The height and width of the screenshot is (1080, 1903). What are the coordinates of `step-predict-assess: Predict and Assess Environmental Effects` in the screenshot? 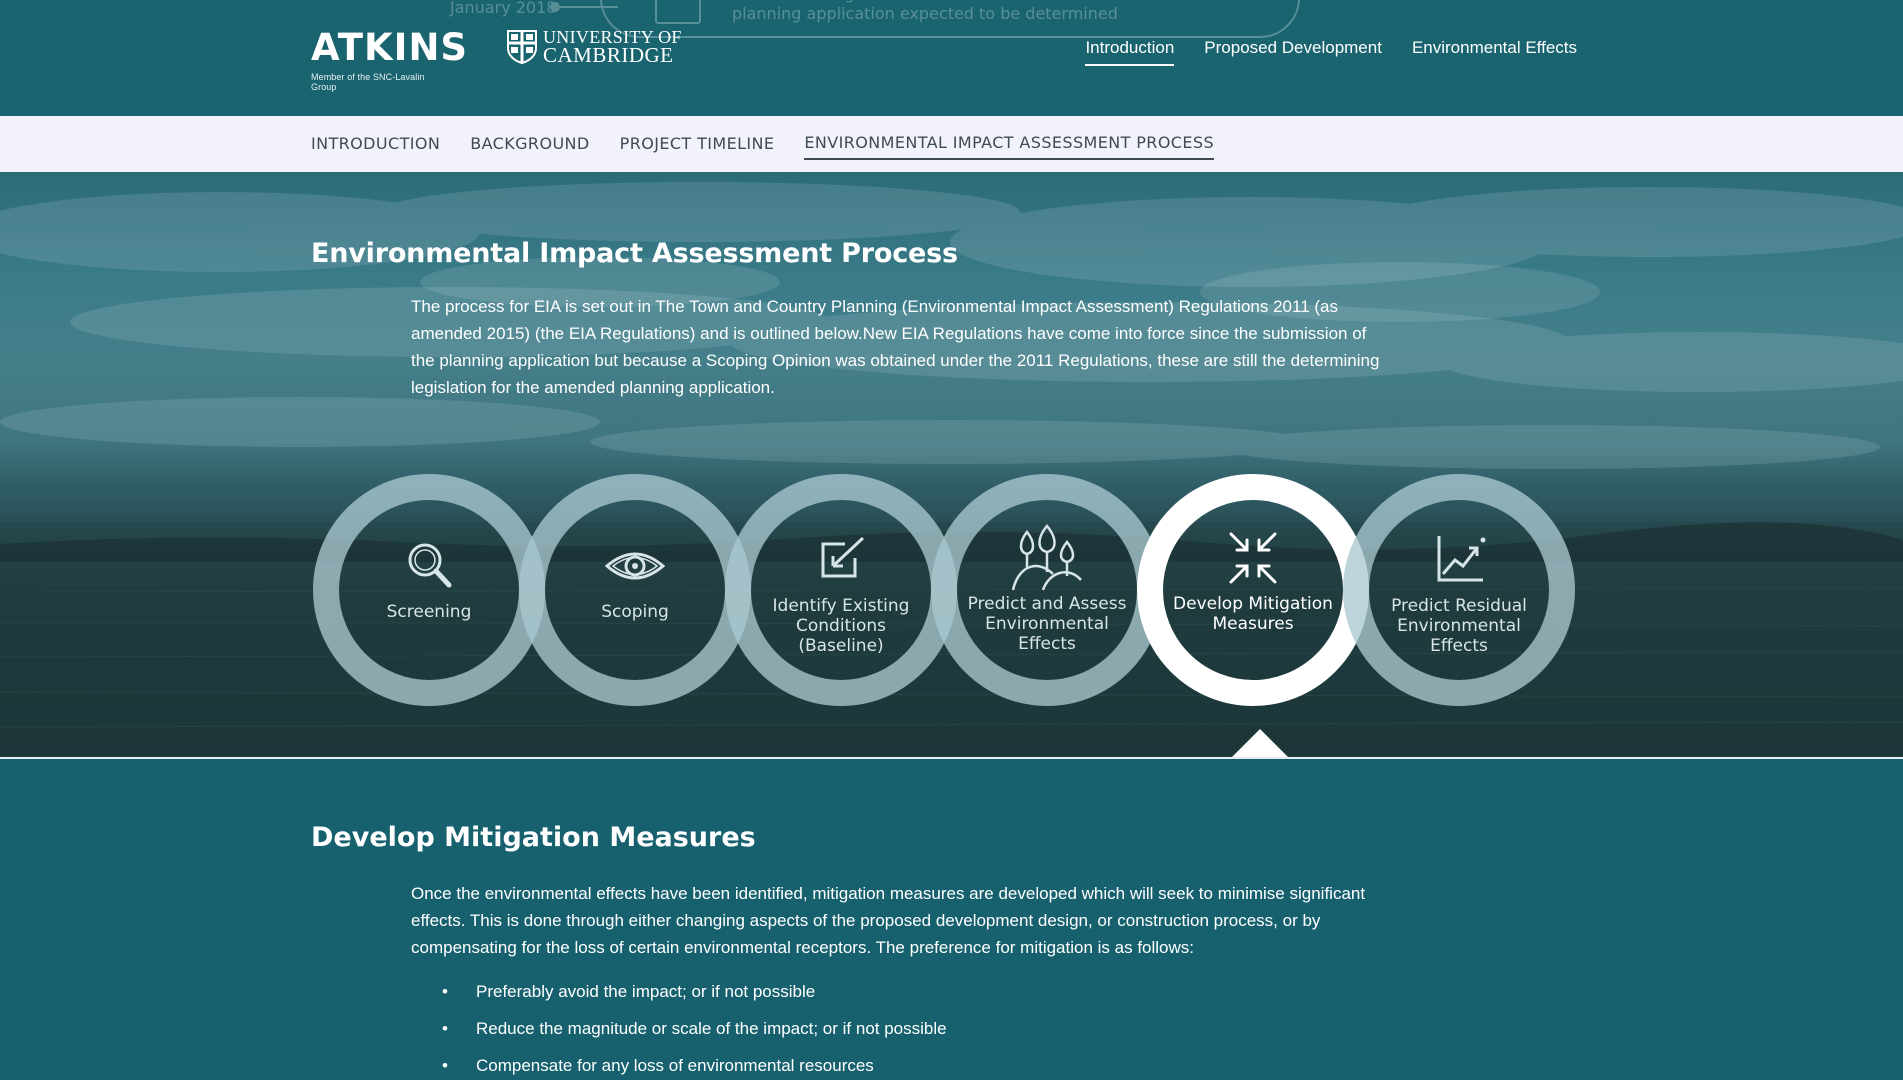 It's located at (1047, 590).